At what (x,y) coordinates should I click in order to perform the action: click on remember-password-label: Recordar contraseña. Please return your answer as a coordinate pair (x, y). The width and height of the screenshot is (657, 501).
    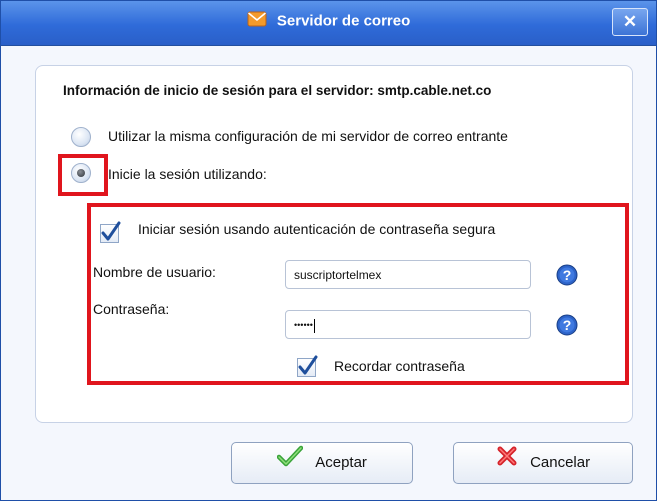
    Looking at the image, I should click on (399, 366).